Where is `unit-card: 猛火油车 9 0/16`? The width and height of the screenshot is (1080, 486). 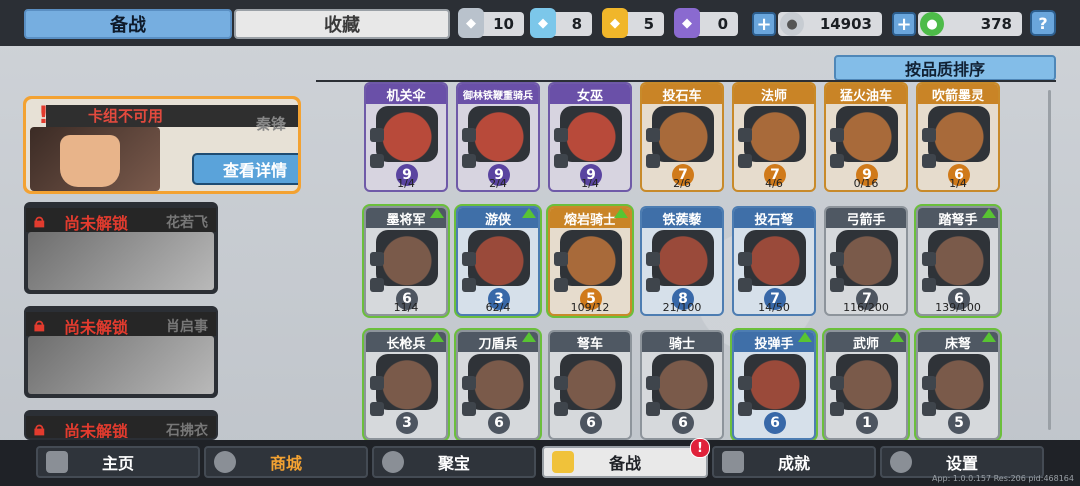 unit-card: 猛火油车 9 0/16 is located at coordinates (866, 137).